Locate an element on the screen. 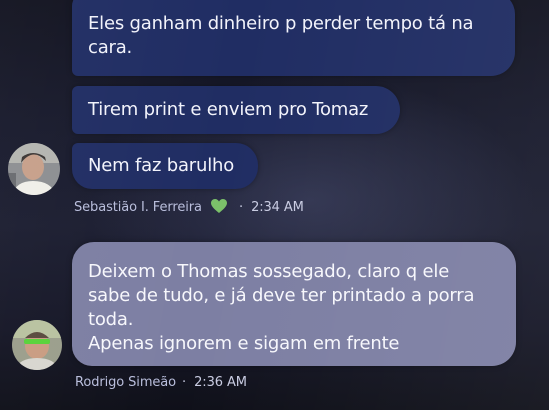 Image resolution: width=549 pixels, height=410 pixels. message-text-4-line-3: toda. is located at coordinates (111, 319).